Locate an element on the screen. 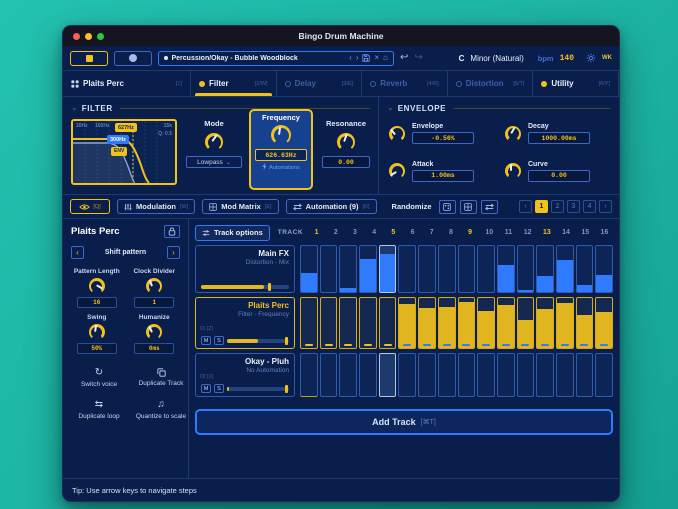  mute-button: M is located at coordinates (206, 388).